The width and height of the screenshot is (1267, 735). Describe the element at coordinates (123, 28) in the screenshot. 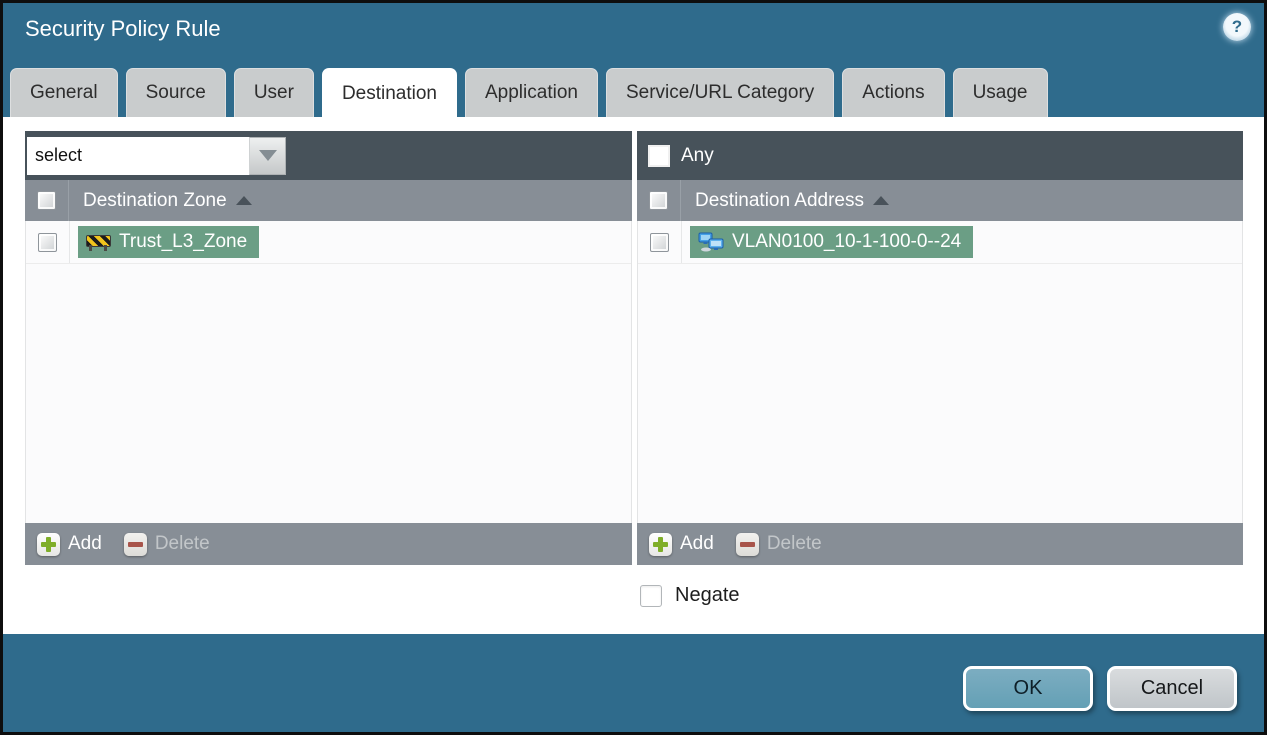

I see `dialog-title: Security Policy Rule` at that location.